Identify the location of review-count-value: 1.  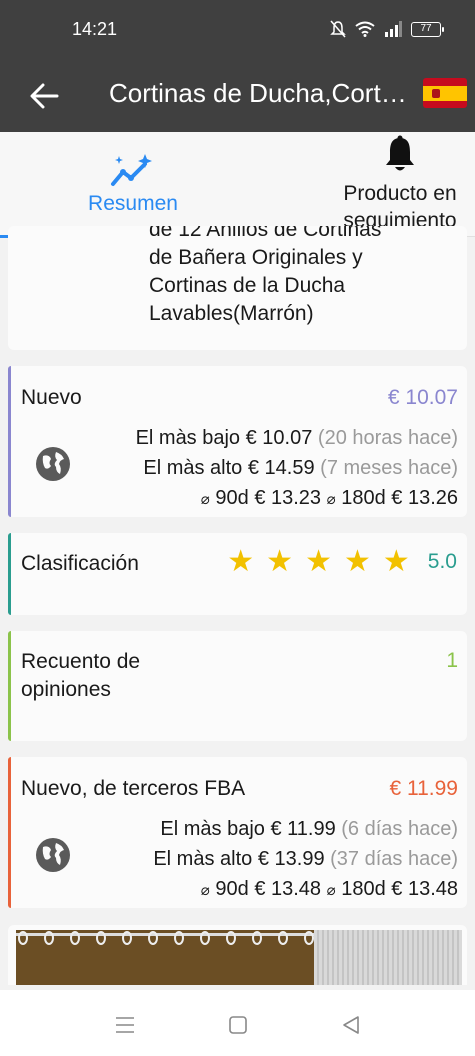
(452, 660).